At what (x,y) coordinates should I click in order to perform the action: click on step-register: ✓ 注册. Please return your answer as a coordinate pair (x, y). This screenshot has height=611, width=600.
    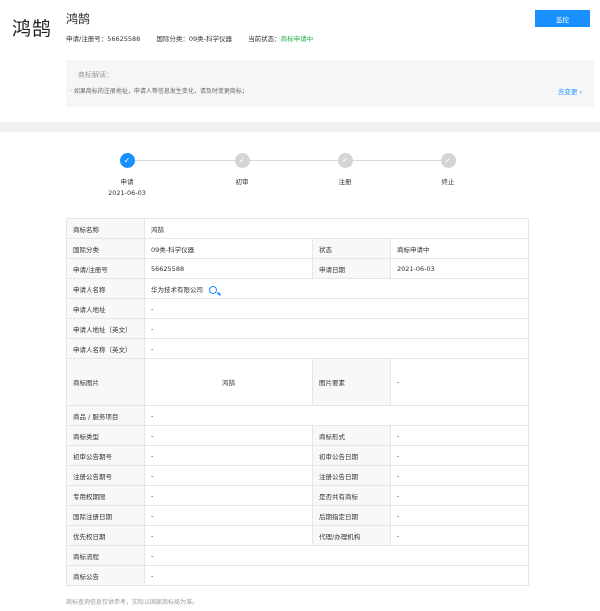
    Looking at the image, I should click on (345, 168).